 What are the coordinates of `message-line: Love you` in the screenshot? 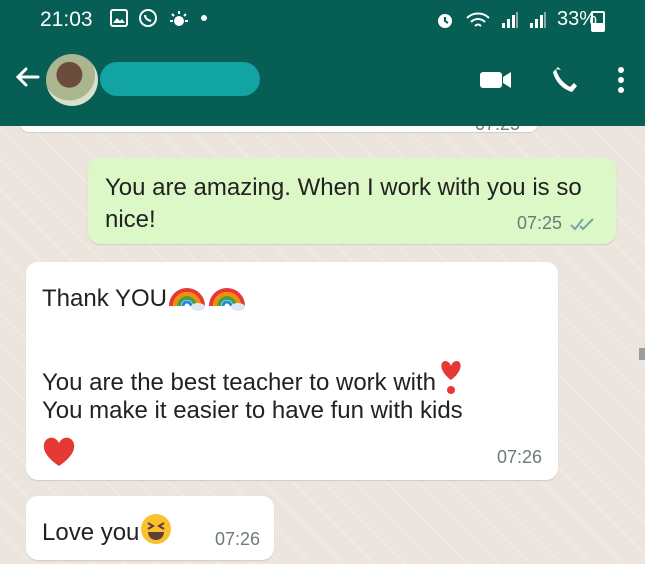 It's located at (107, 529).